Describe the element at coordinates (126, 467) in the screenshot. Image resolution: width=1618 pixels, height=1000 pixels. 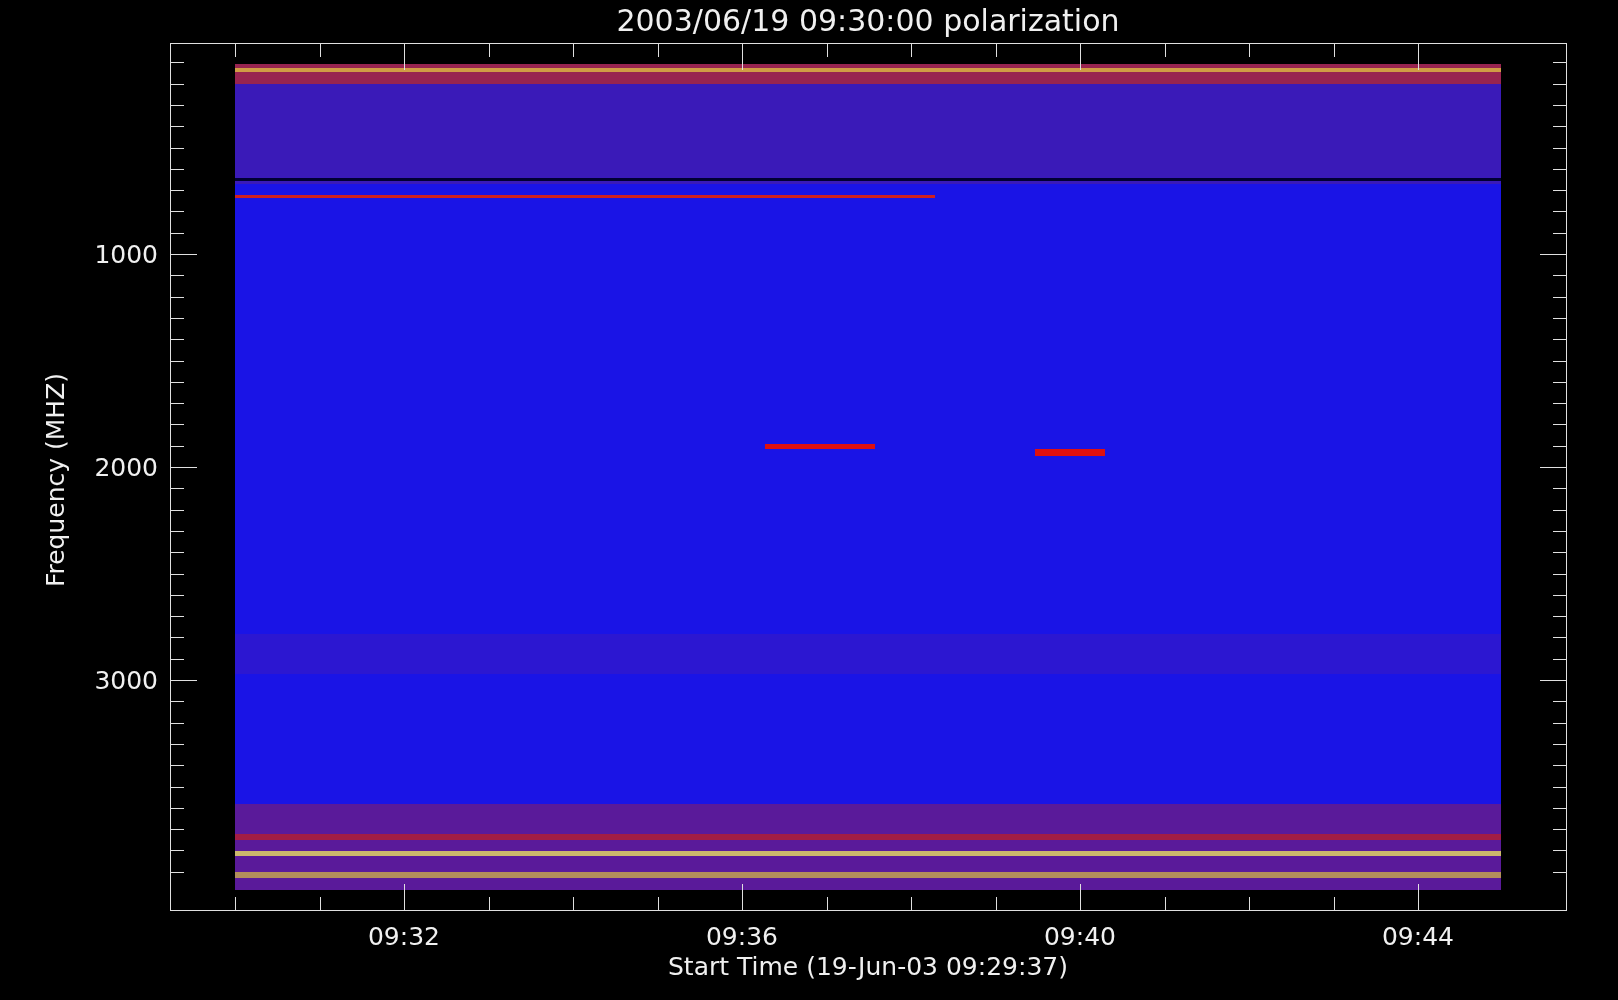
I see `tick-label: 2000` at that location.